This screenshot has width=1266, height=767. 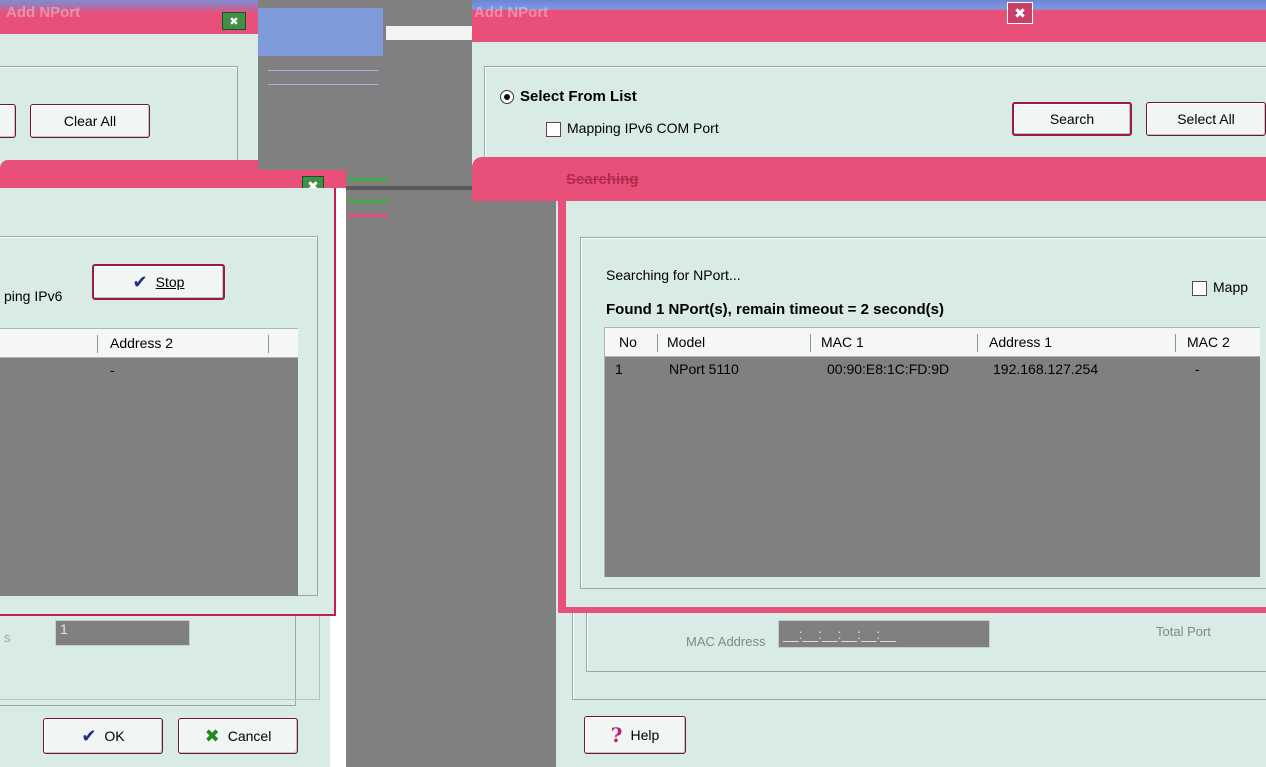 I want to click on column-no: No, so click(x=628, y=342).